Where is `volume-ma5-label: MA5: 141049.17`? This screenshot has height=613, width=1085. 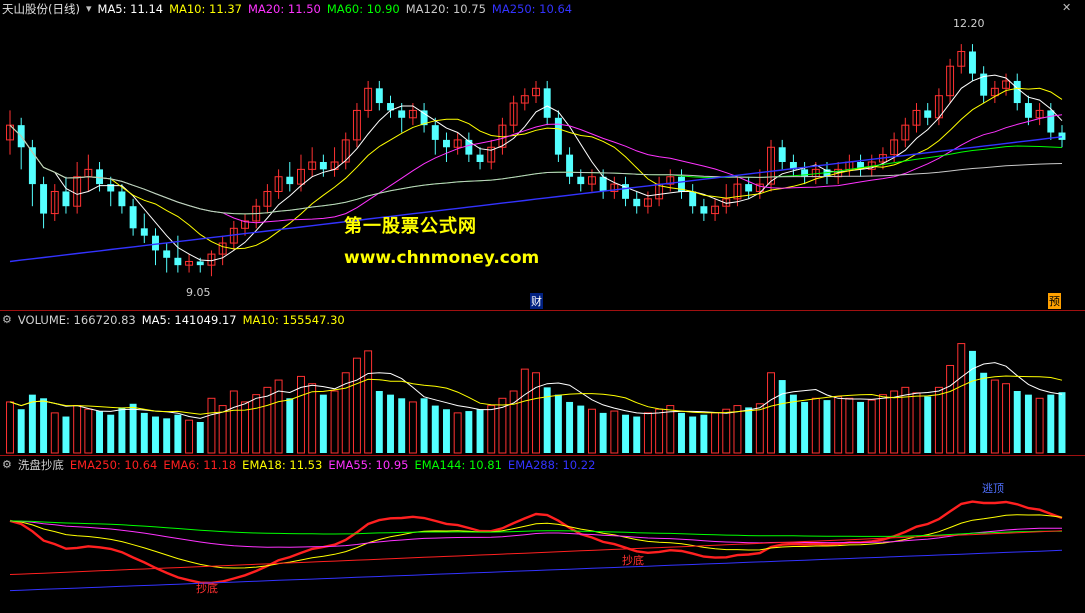
volume-ma5-label: MA5: 141049.17 is located at coordinates (189, 320).